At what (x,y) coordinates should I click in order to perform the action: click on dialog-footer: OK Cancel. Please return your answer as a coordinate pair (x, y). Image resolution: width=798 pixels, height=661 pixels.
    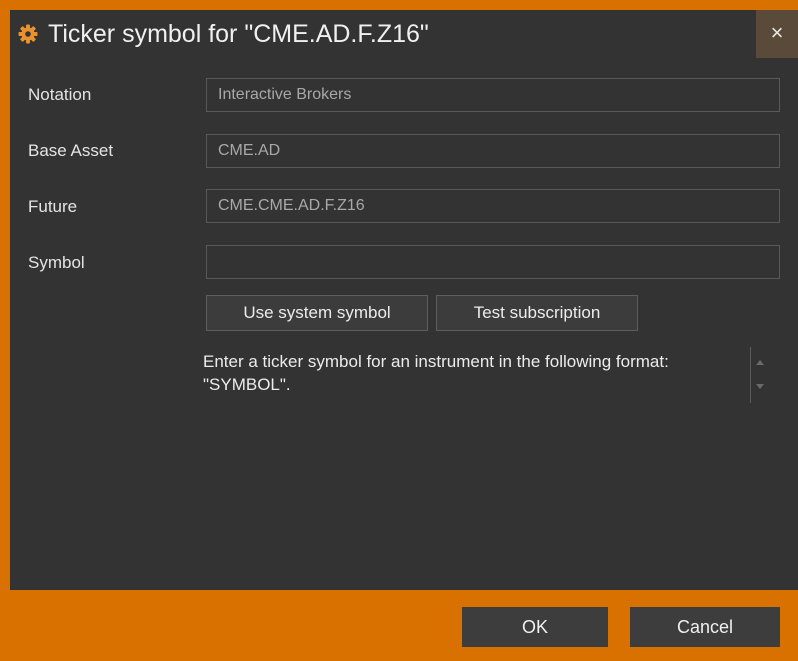
    Looking at the image, I should click on (404, 625).